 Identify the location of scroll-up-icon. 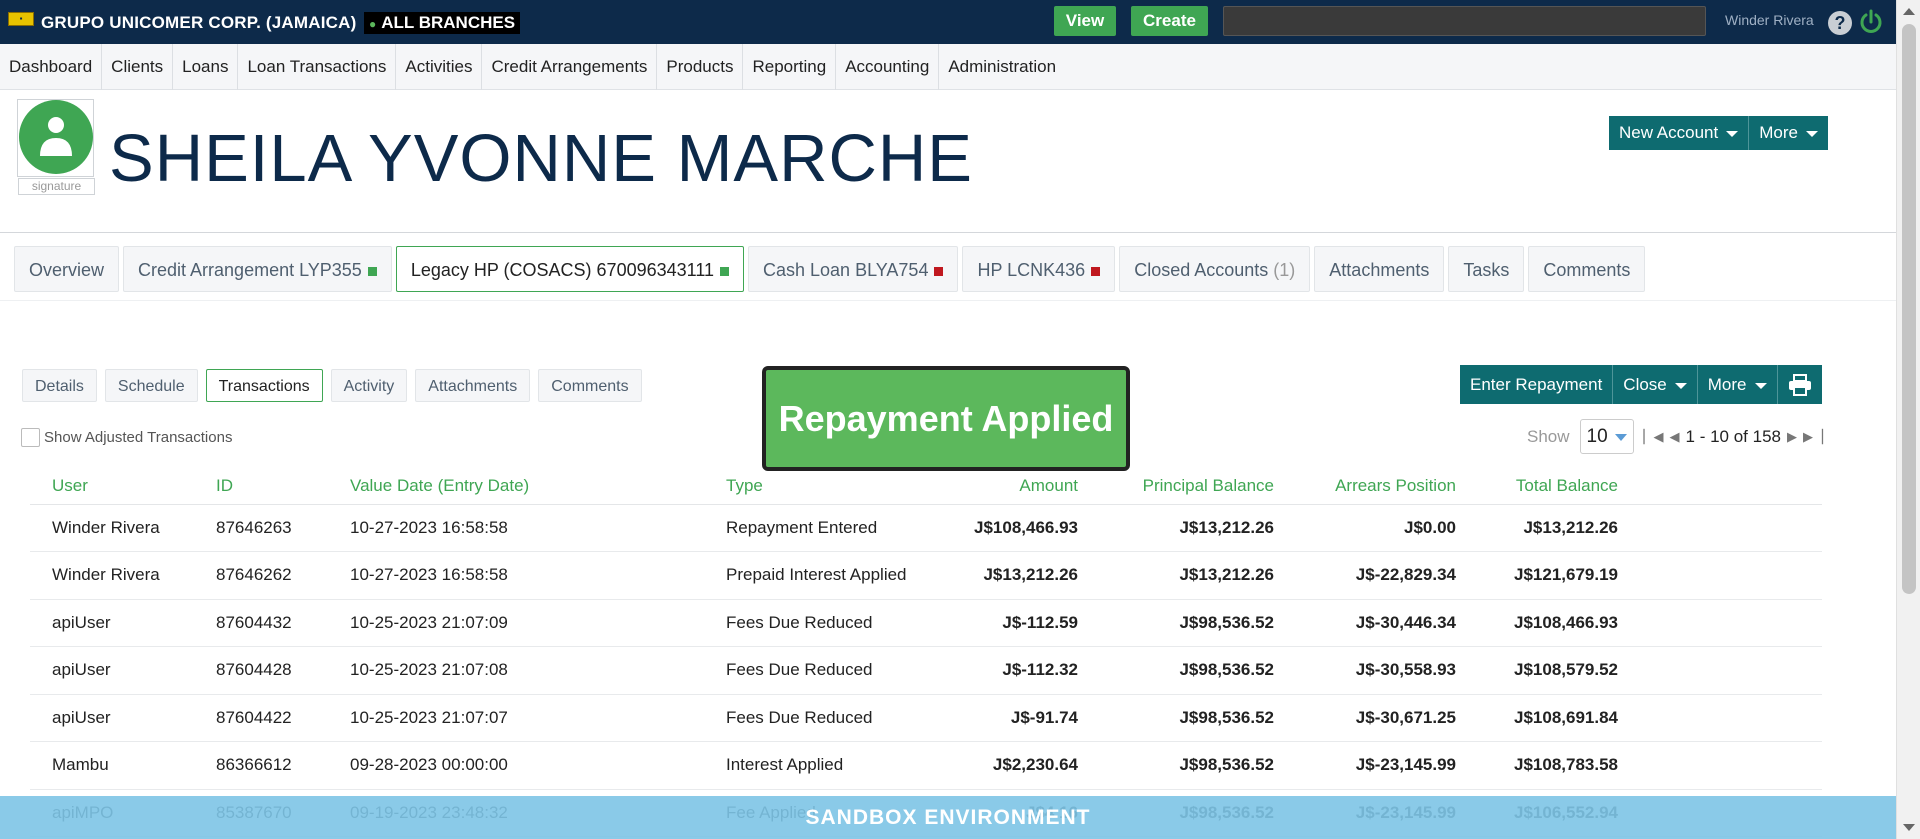
(1909, 11).